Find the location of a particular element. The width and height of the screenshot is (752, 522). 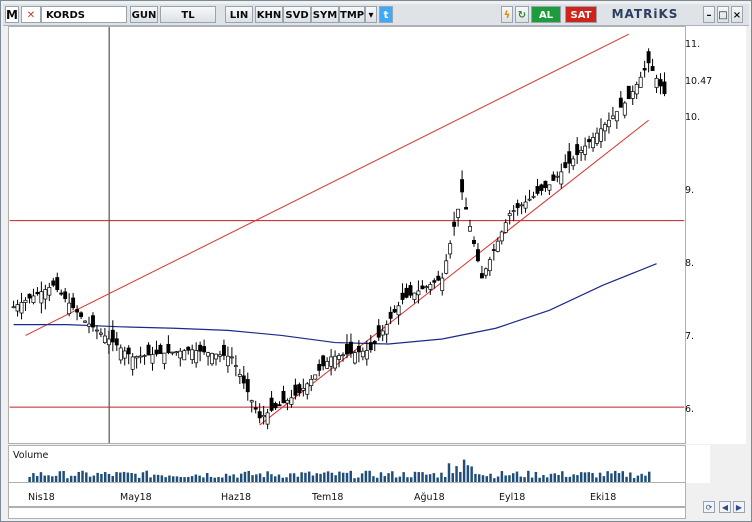

refresh-icon: ↻ is located at coordinates (522, 14).